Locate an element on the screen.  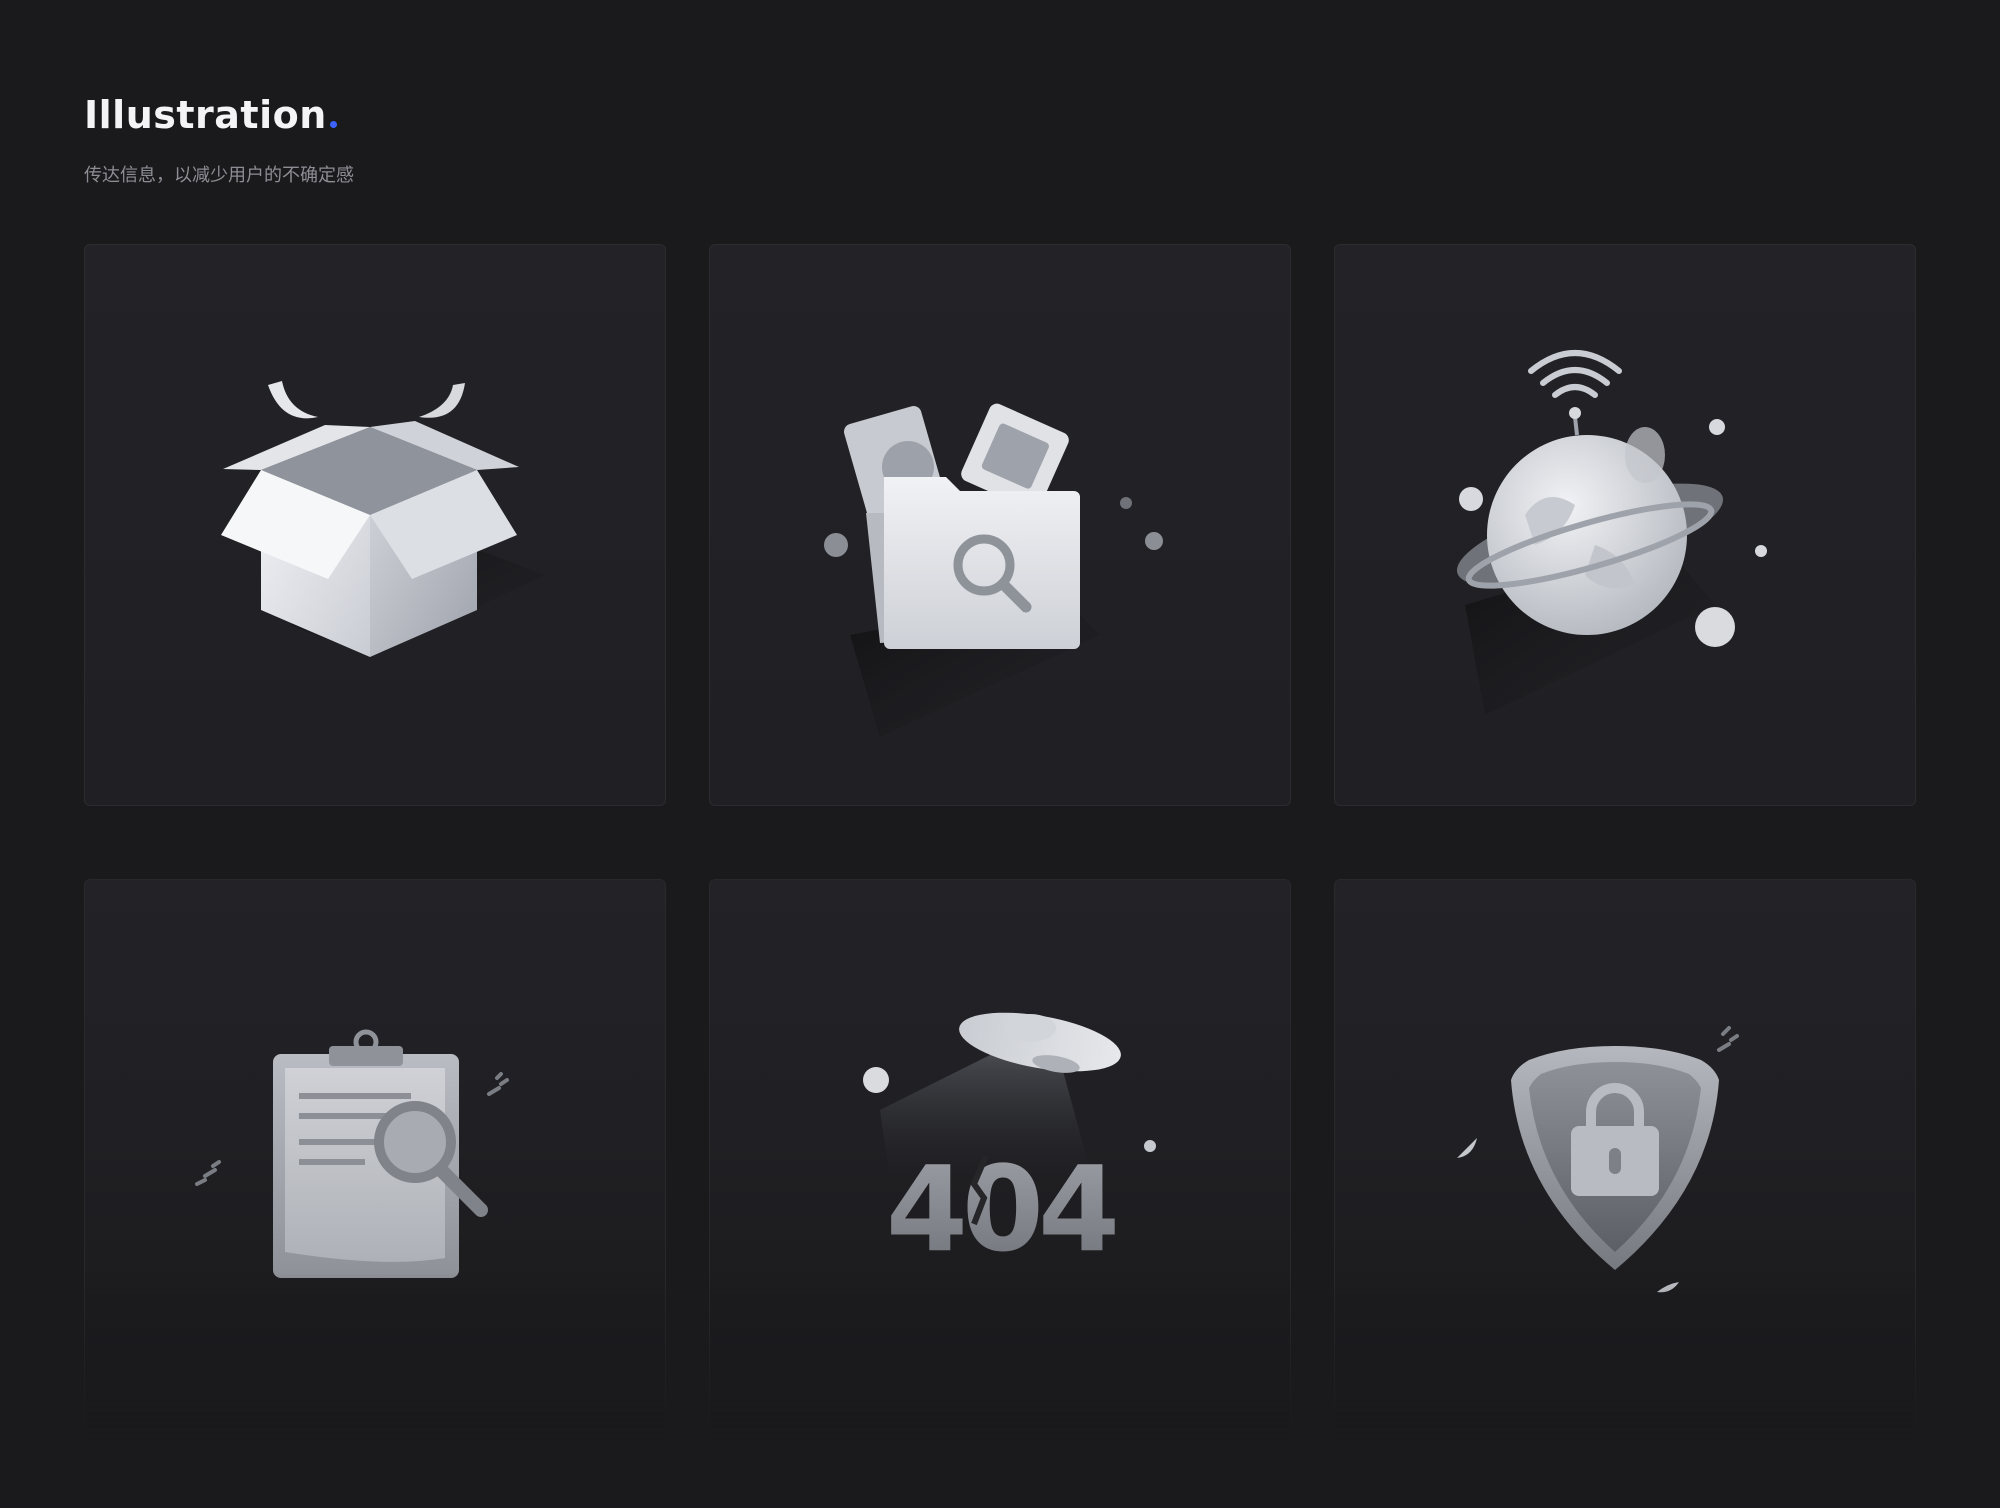
title-accent-dot is located at coordinates (333, 124).